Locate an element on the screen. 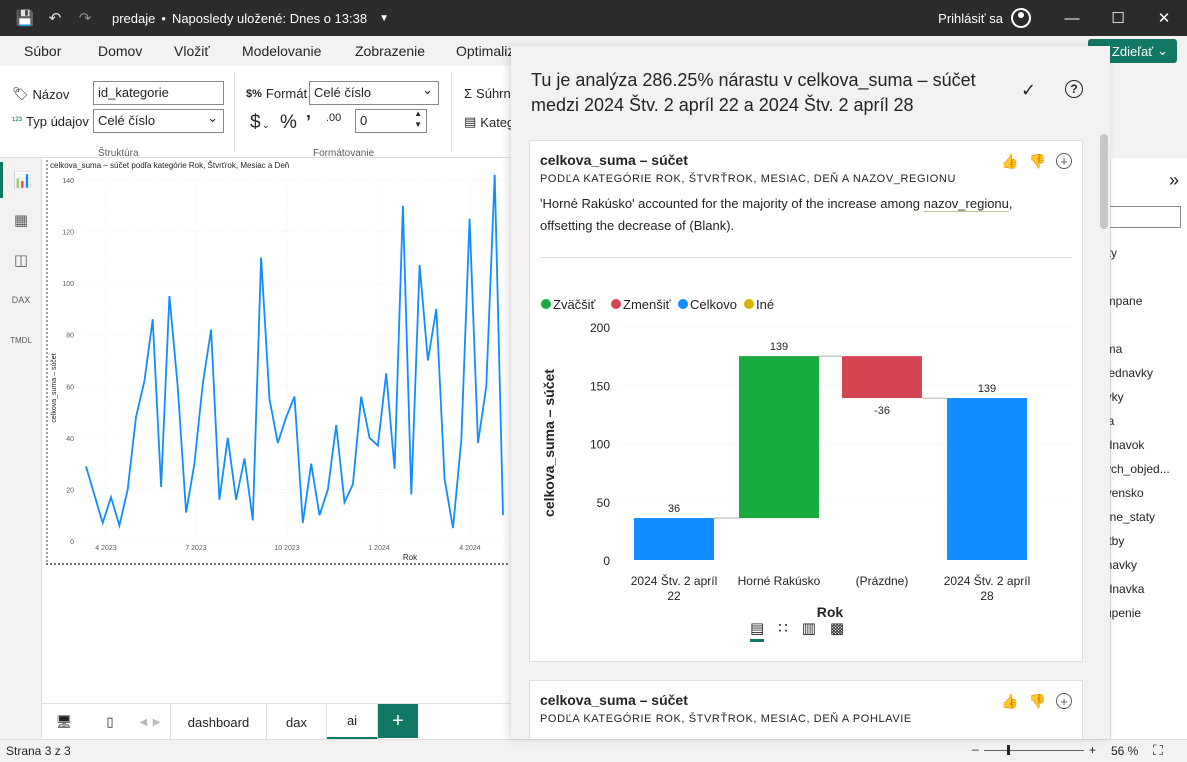  category-label-text: Kateg is located at coordinates (497, 122).